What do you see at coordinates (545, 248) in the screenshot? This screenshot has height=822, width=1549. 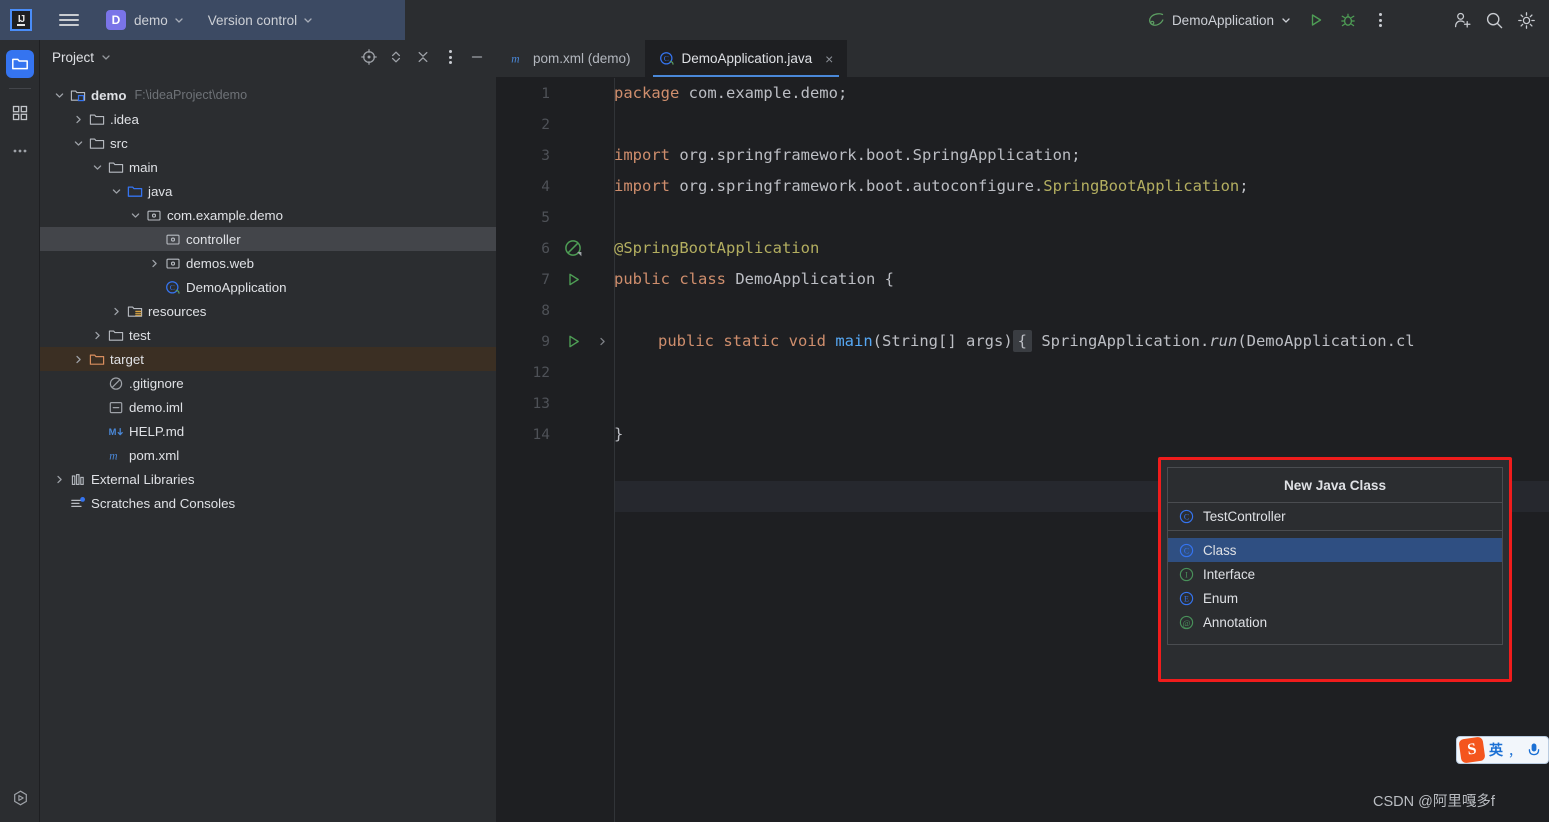 I see `line-number: 6` at bounding box center [545, 248].